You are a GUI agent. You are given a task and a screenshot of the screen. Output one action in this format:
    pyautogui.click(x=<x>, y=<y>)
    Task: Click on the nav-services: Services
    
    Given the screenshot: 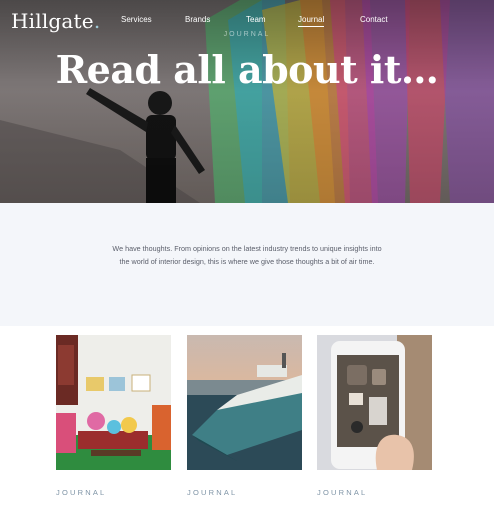 What is the action you would take?
    pyautogui.click(x=136, y=19)
    